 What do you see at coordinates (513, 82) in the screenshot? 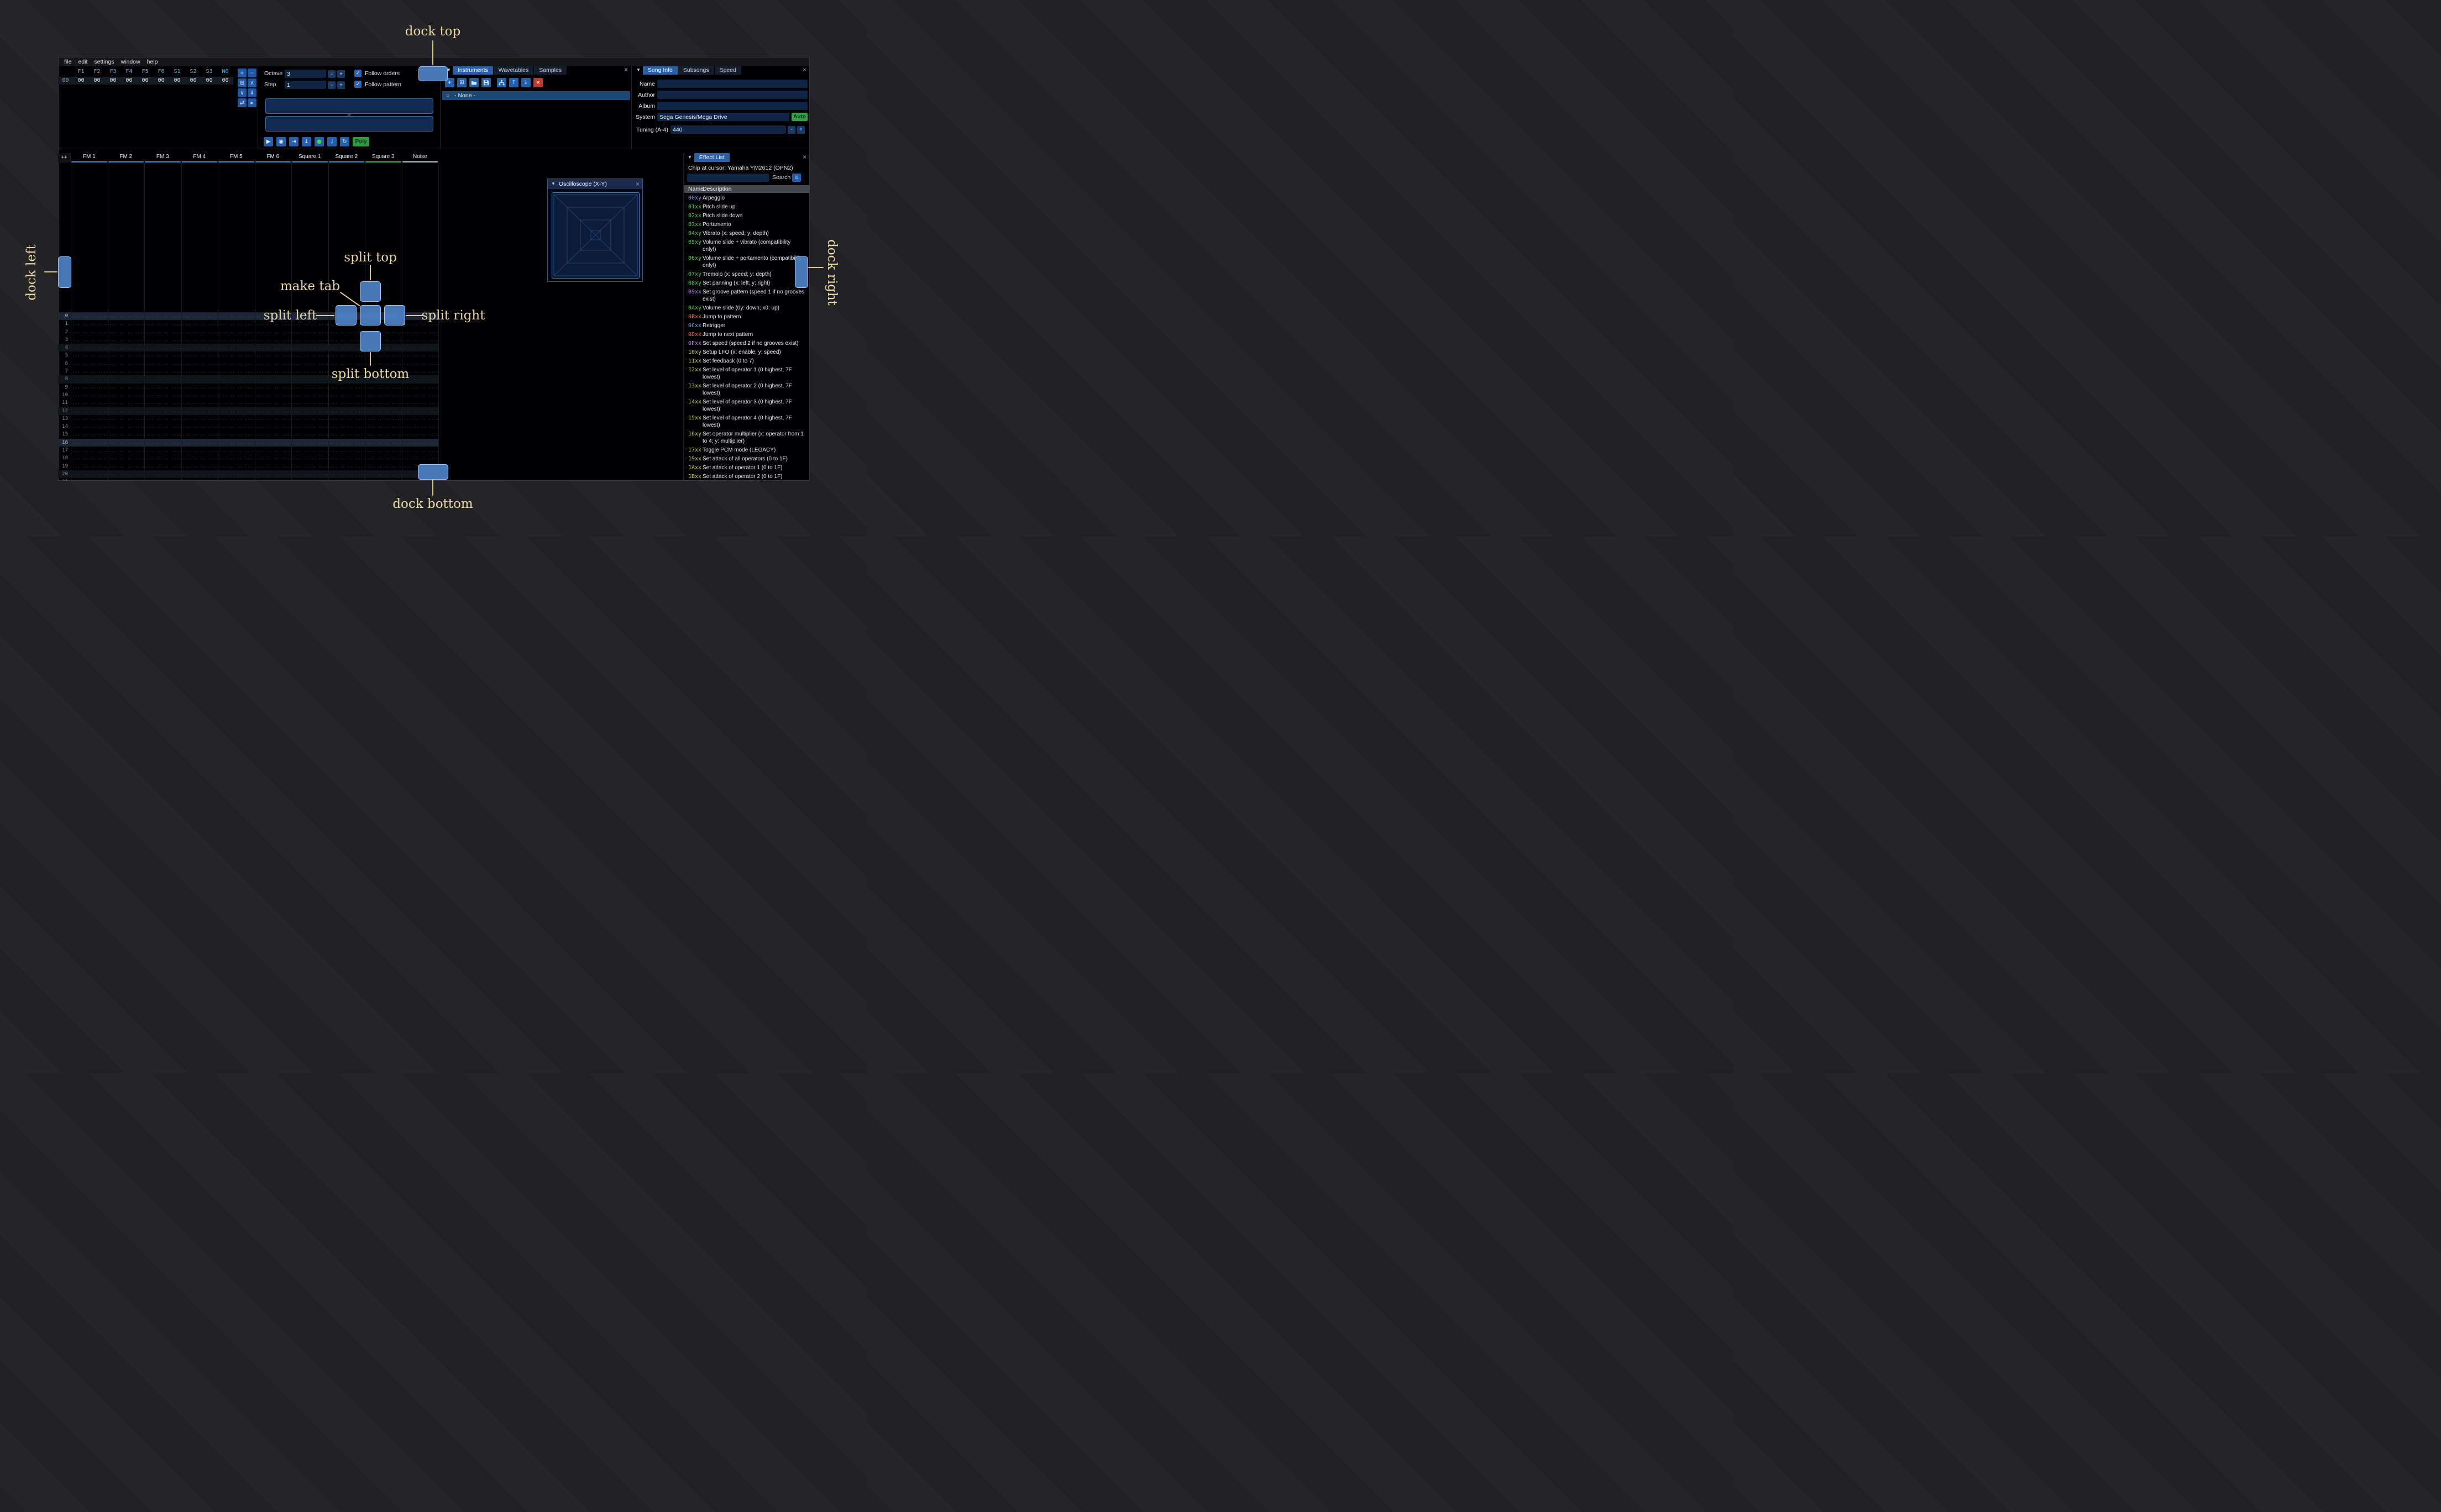
I see `instrument-move-up-button: ↑` at bounding box center [513, 82].